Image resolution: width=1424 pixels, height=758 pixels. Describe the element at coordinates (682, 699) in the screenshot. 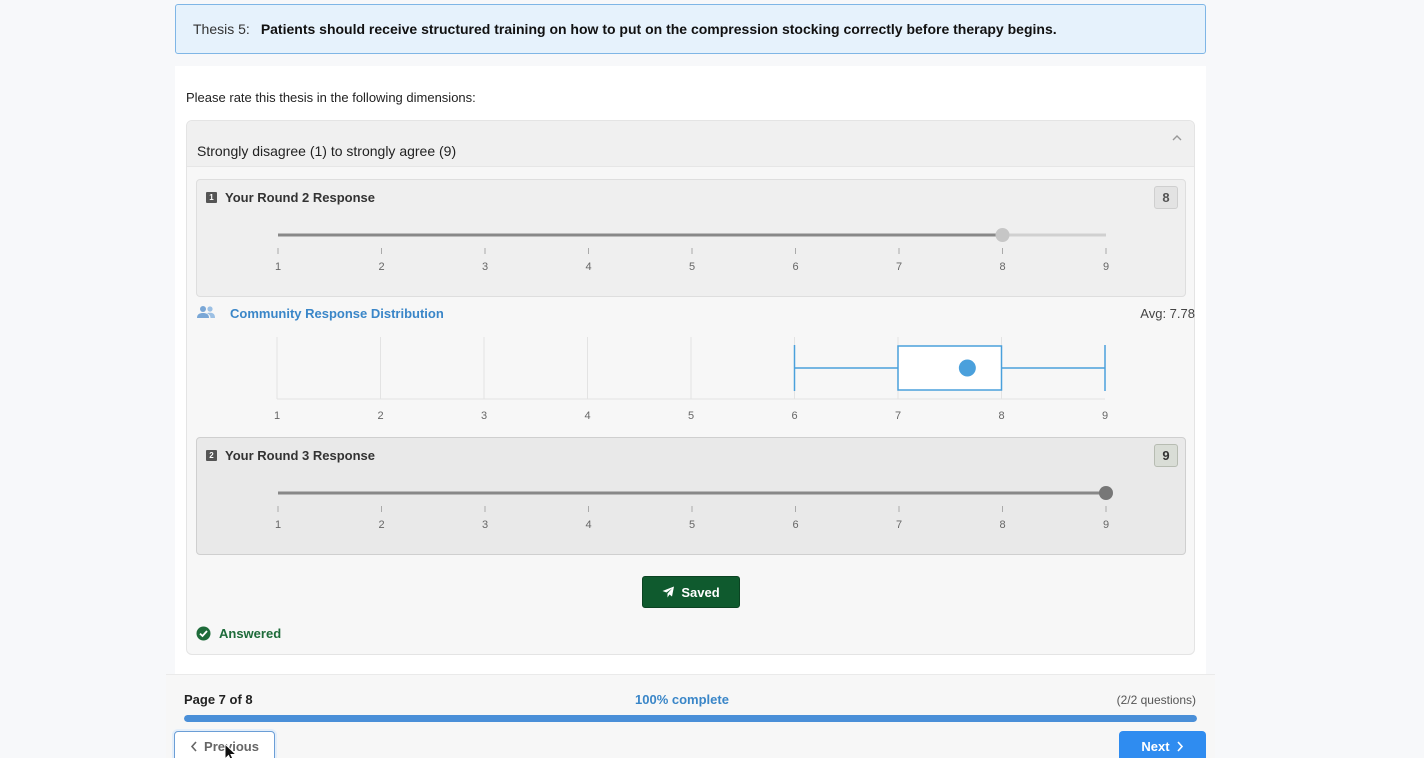

I see `percent-complete: 100% complete` at that location.